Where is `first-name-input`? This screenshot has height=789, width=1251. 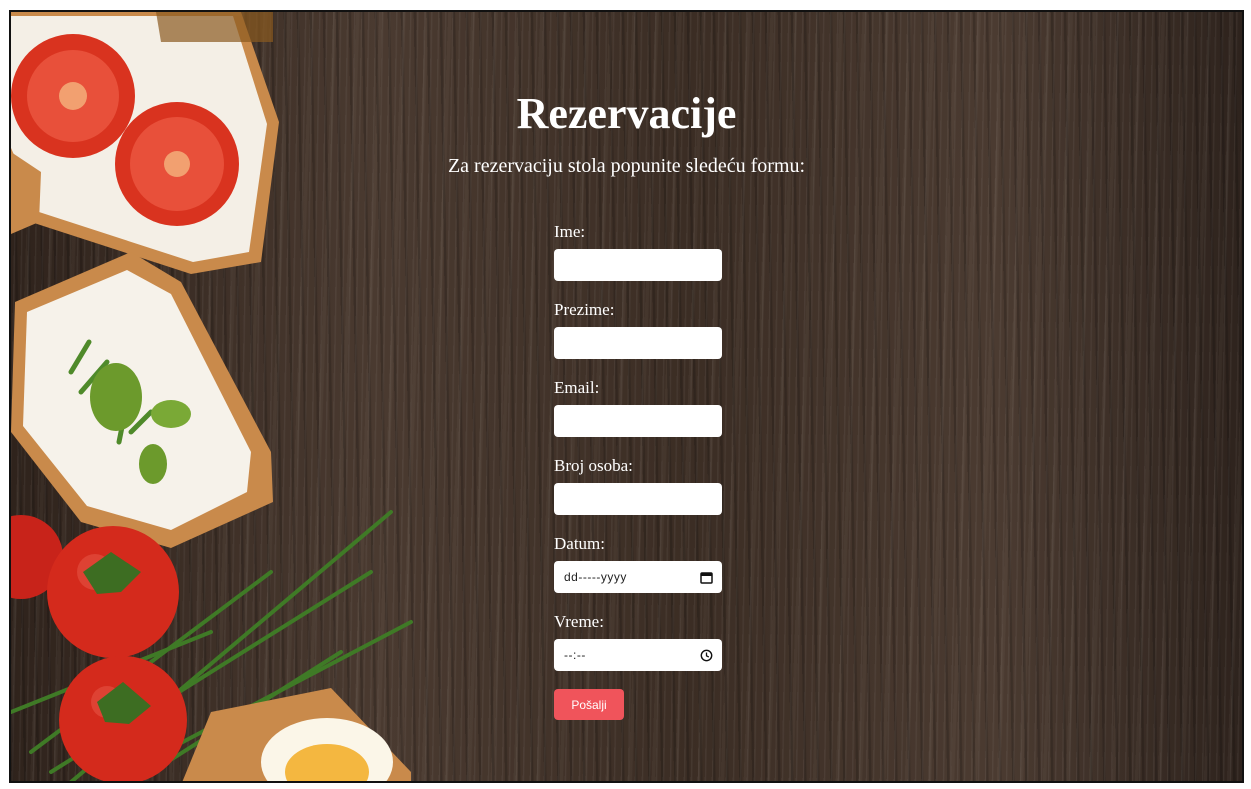 first-name-input is located at coordinates (638, 265).